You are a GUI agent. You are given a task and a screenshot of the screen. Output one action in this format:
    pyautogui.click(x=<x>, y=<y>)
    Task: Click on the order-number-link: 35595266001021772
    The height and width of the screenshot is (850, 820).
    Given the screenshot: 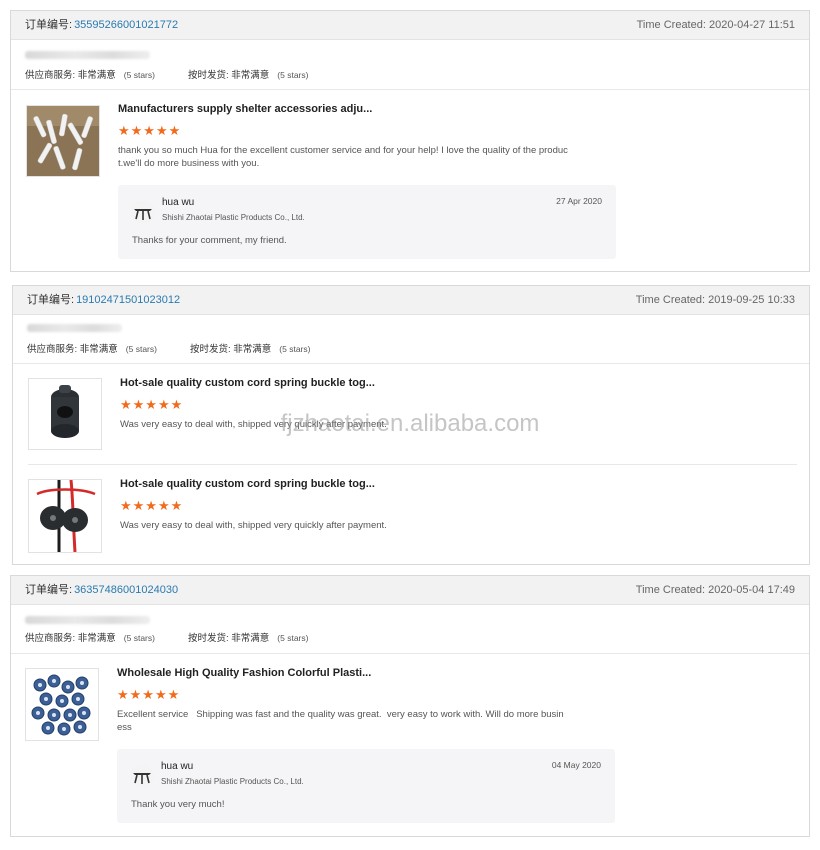 What is the action you would take?
    pyautogui.click(x=126, y=25)
    